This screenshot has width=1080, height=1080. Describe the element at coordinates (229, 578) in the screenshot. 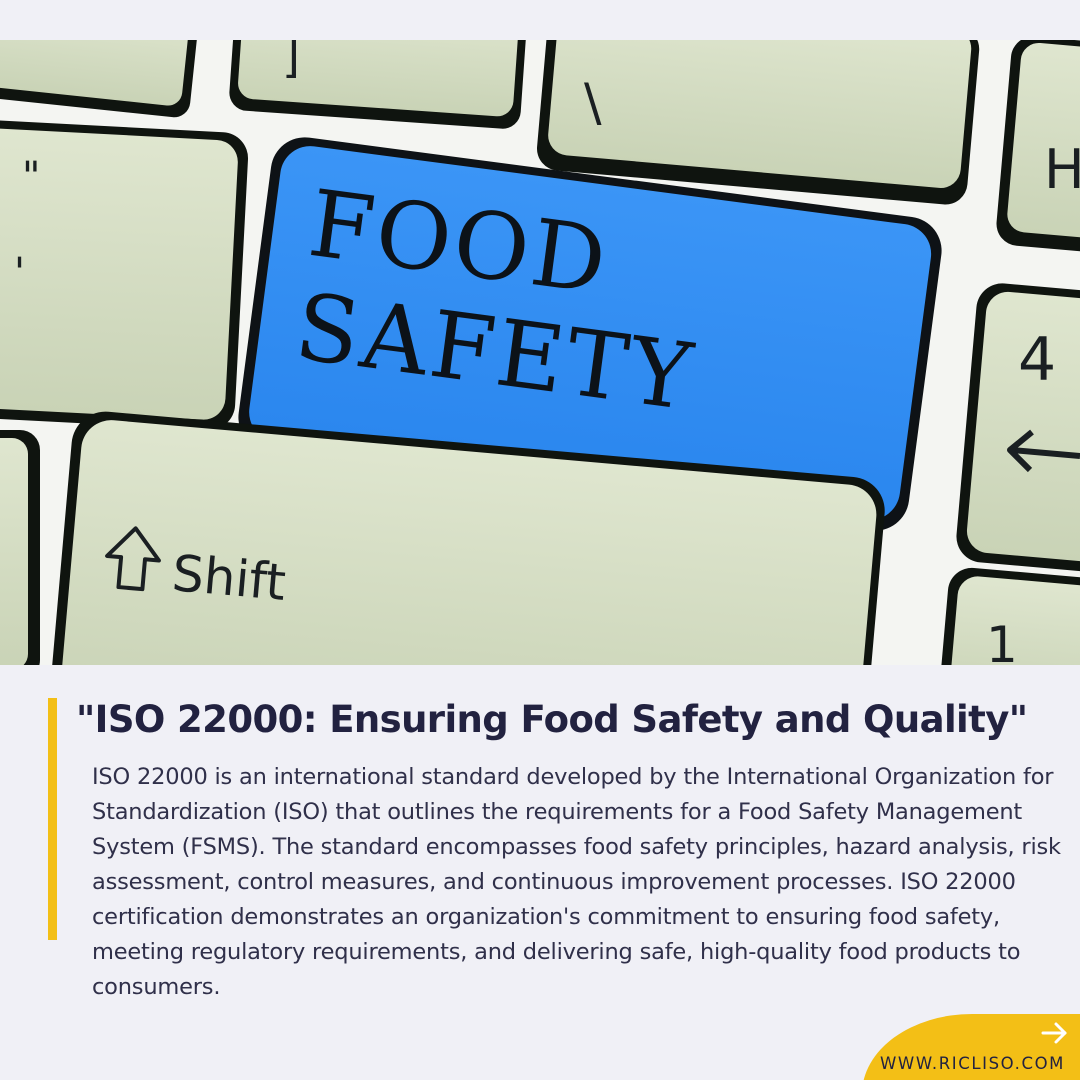

I see `key-label-shift: Shift` at that location.